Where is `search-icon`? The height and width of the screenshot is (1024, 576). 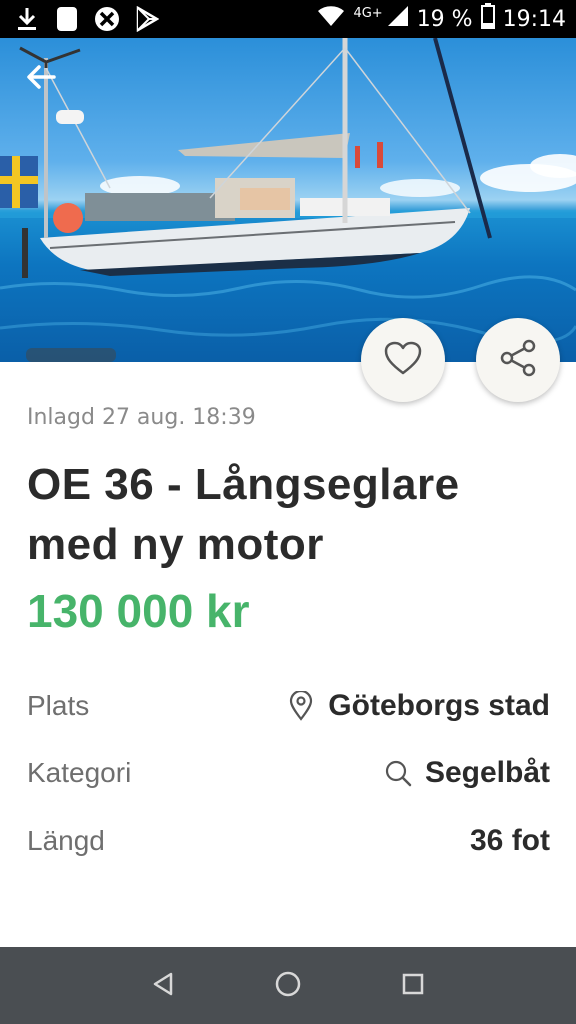
search-icon is located at coordinates (398, 773).